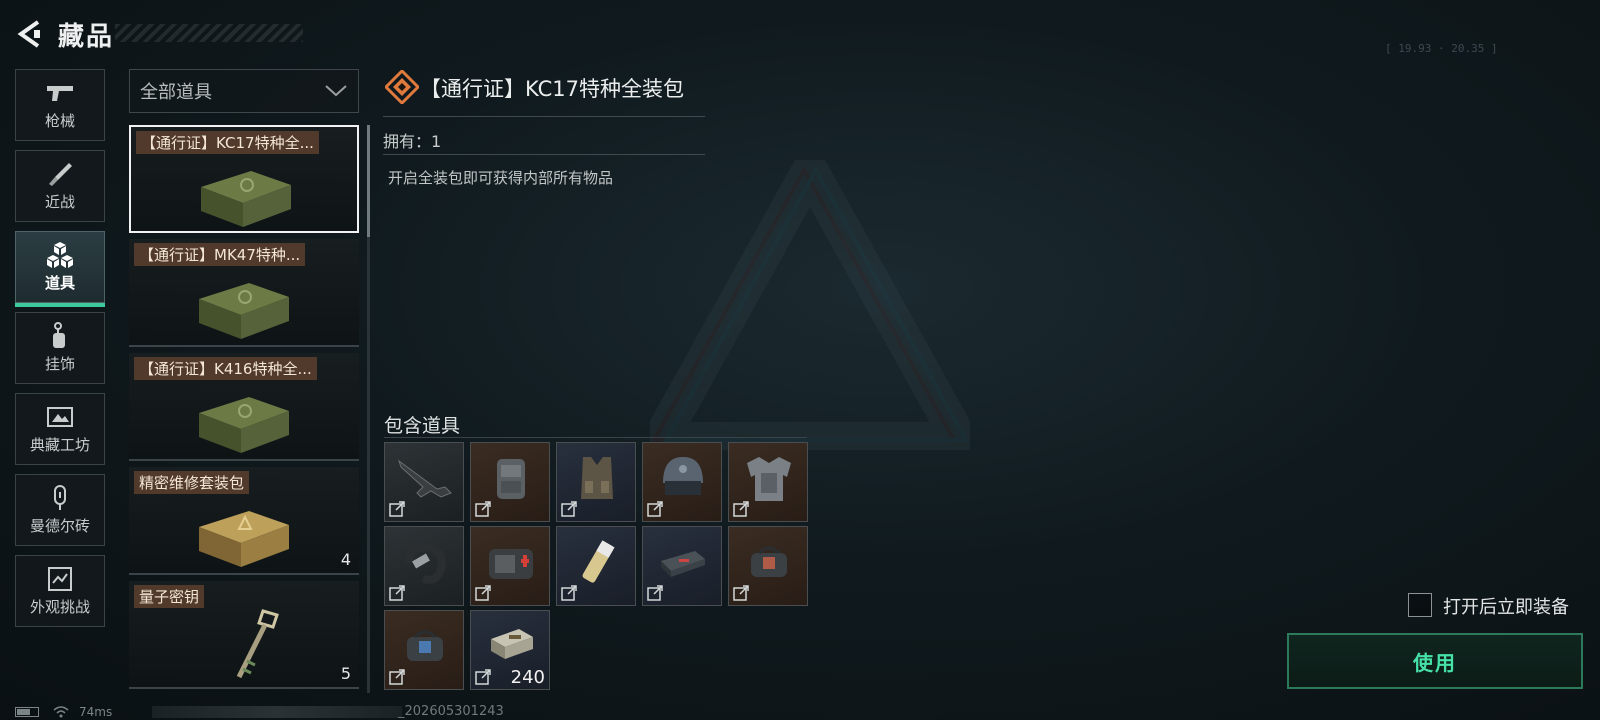  I want to click on header: 藏品, so click(64, 34).